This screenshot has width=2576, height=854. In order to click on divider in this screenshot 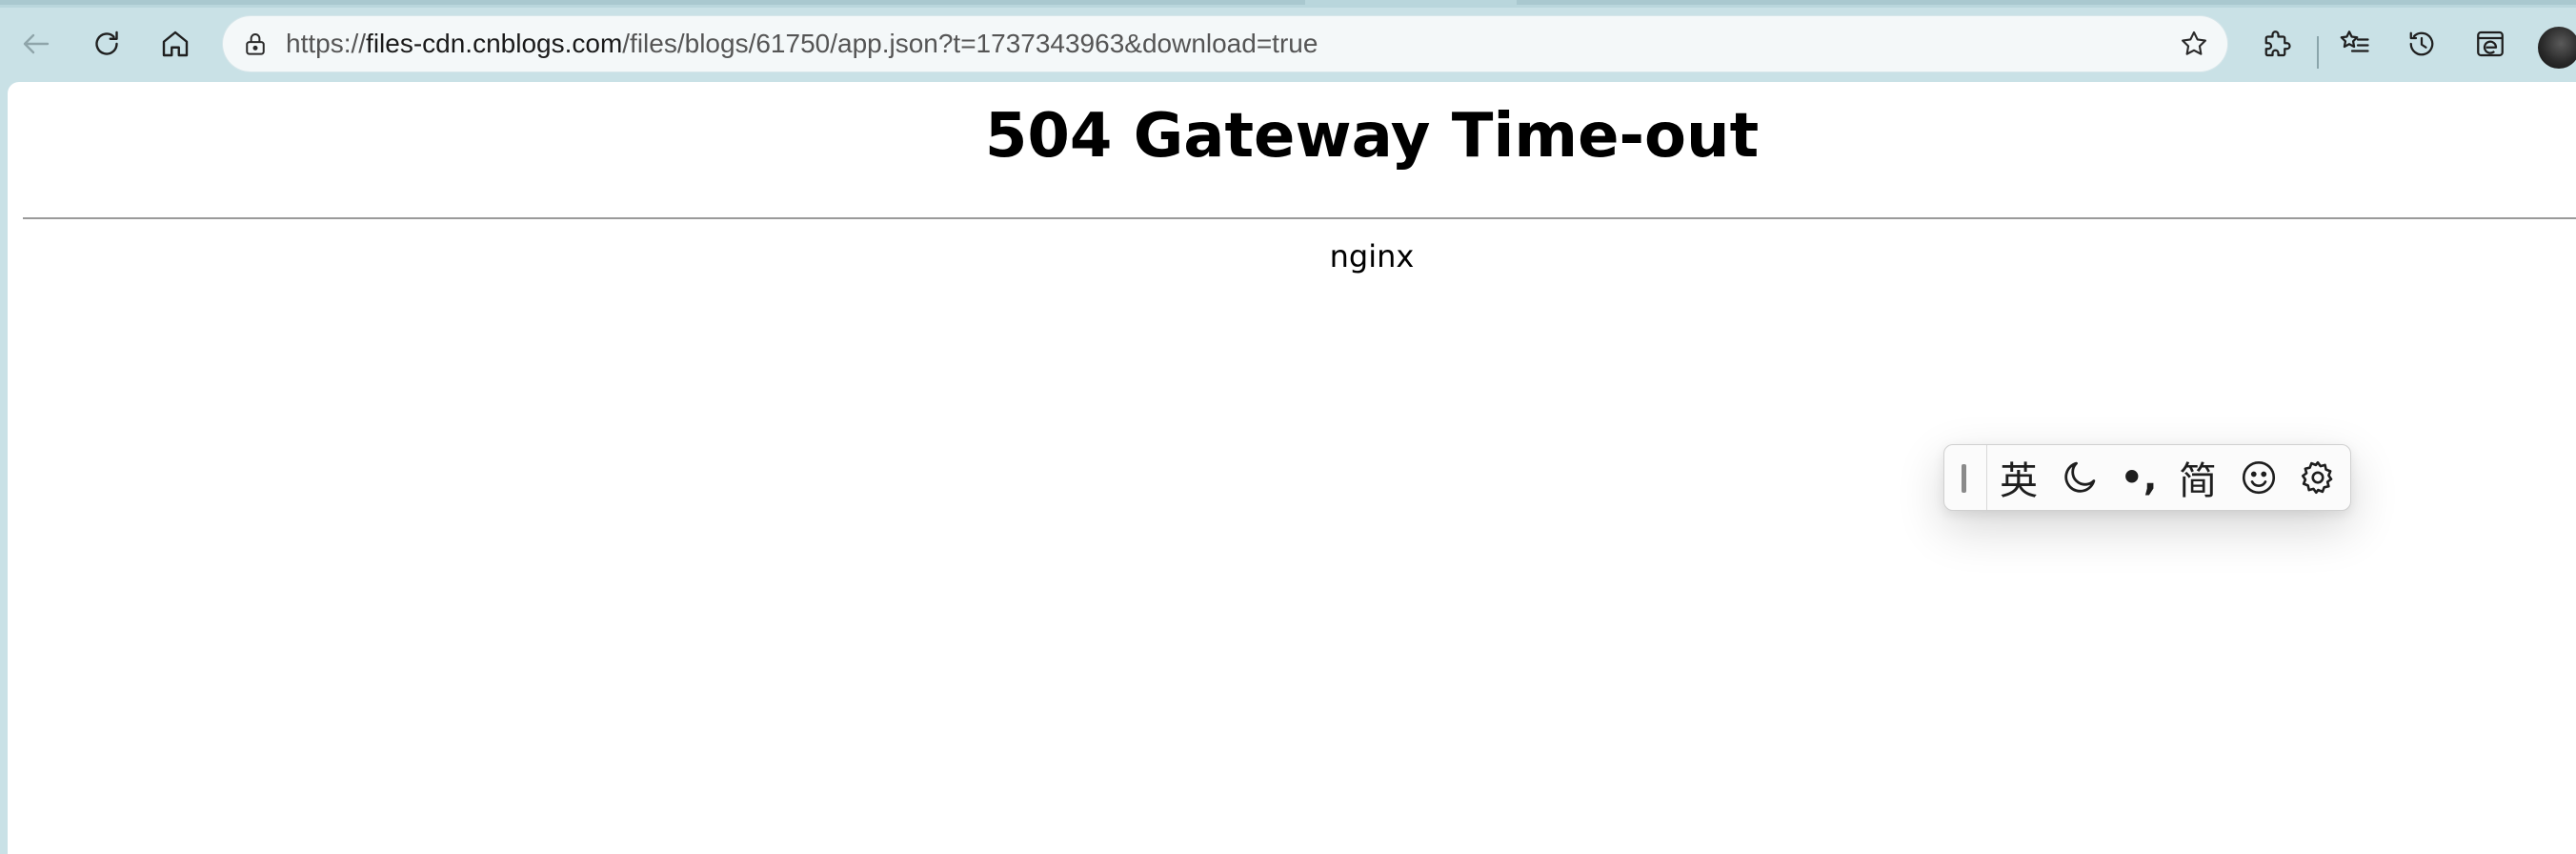, I will do `click(1299, 218)`.